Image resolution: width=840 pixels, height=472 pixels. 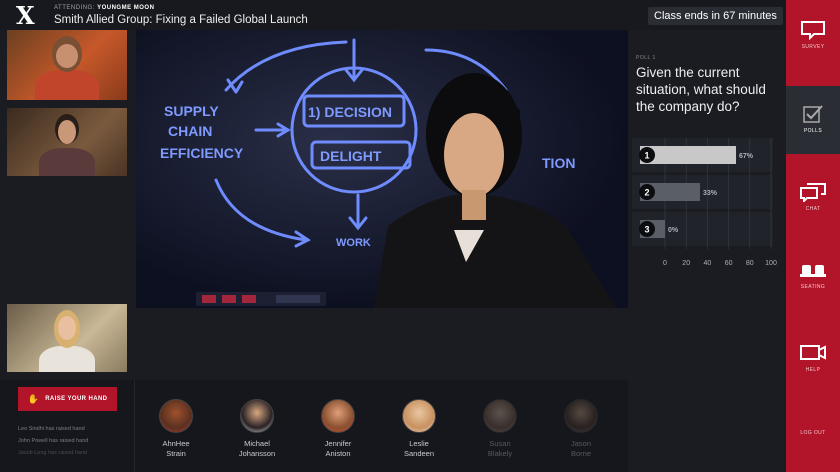 What do you see at coordinates (646, 230) in the screenshot?
I see `chart-category-label: 3` at bounding box center [646, 230].